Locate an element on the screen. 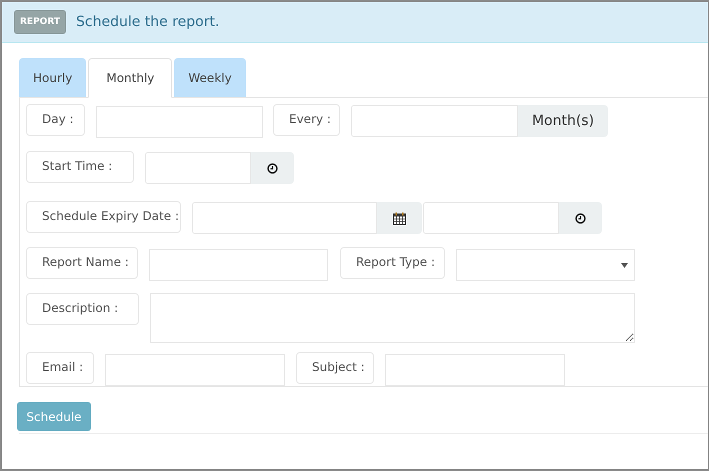 Image resolution: width=709 pixels, height=471 pixels. caret-icon is located at coordinates (624, 265).